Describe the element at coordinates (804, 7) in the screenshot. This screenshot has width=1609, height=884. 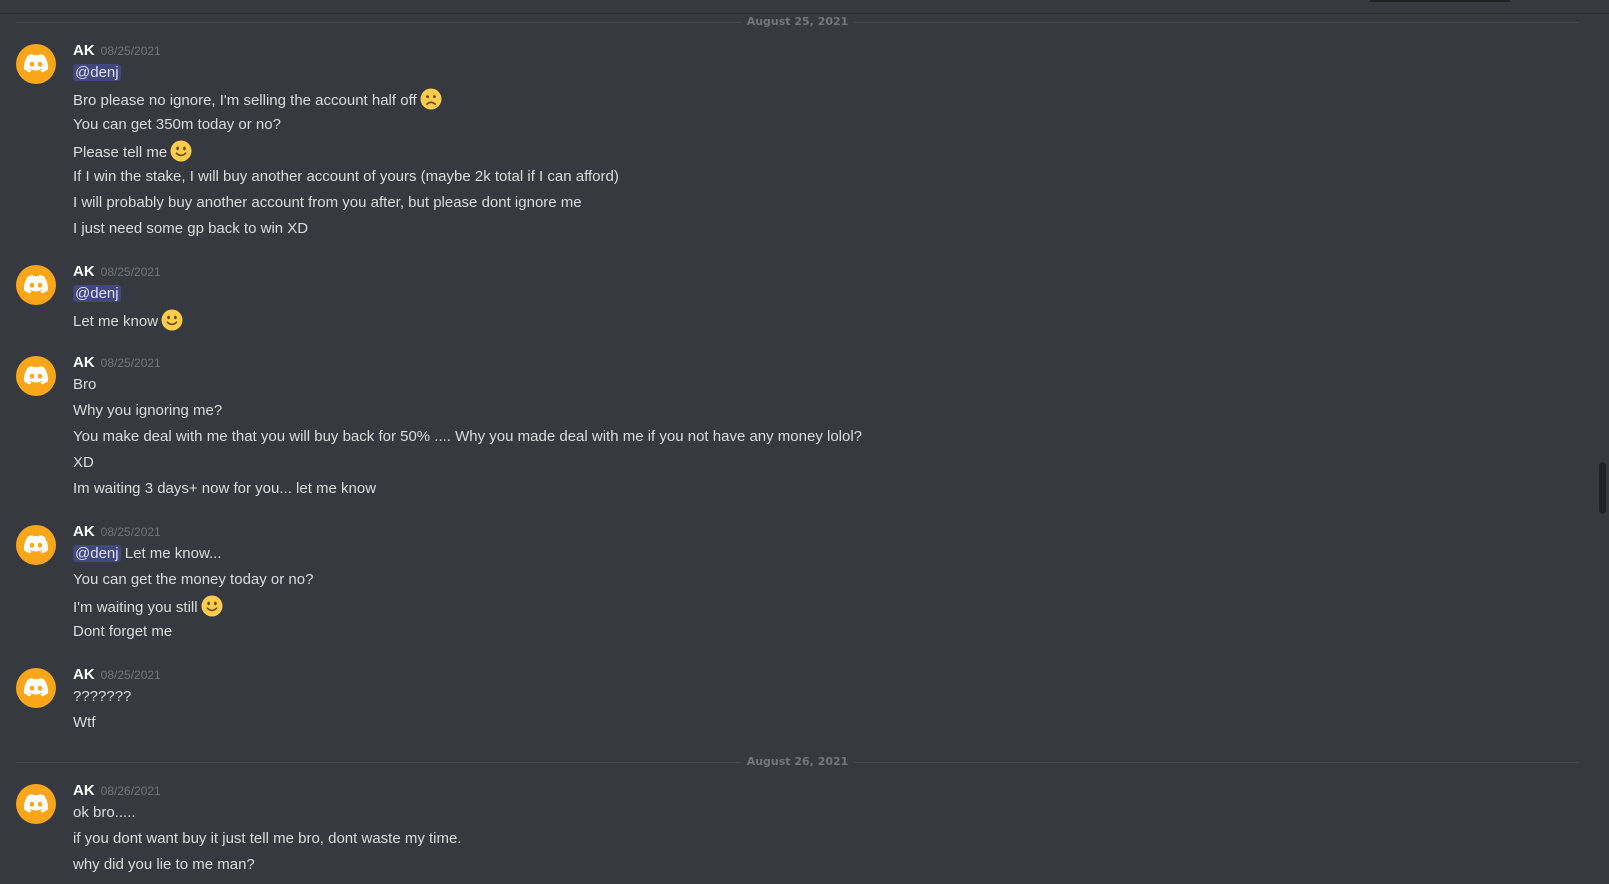
I see `top-bar` at that location.